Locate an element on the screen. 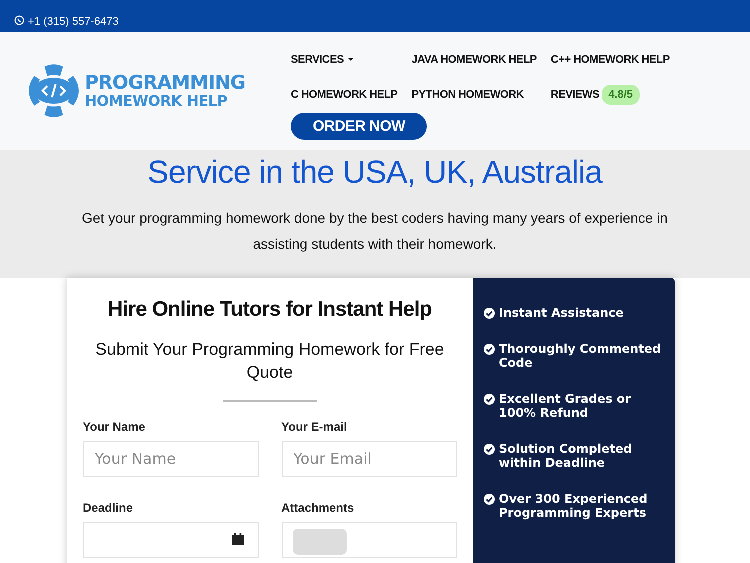  nav-link: JAVA HOMEWORK HELP is located at coordinates (474, 59).